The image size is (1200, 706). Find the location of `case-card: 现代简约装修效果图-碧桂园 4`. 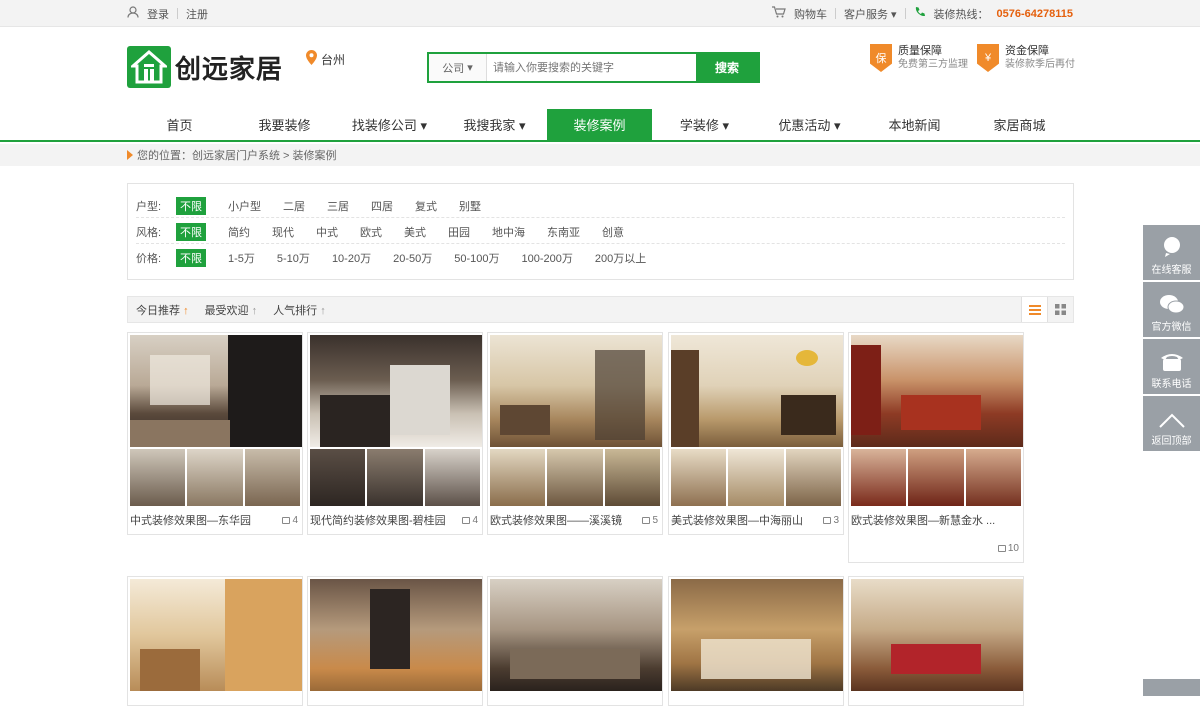

case-card: 现代简约装修效果图-碧桂园 4 is located at coordinates (395, 433).